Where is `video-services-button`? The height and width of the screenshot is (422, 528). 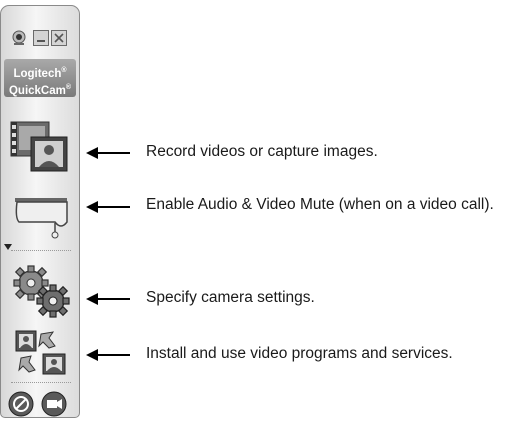 video-services-button is located at coordinates (42, 353).